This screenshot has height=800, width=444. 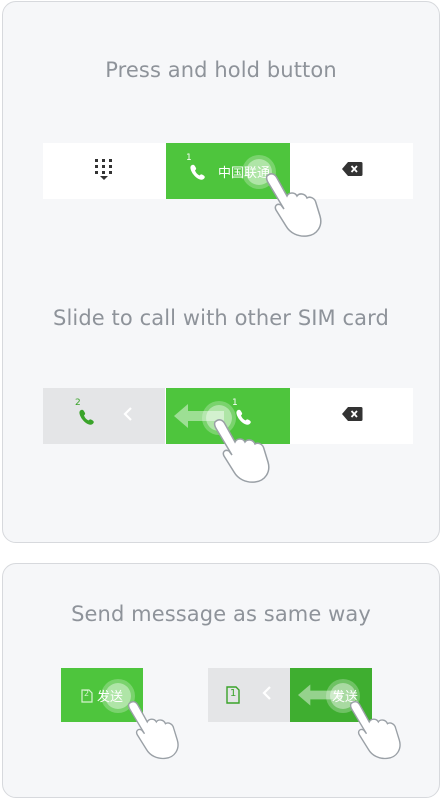 I want to click on dialpad-button, so click(x=104, y=171).